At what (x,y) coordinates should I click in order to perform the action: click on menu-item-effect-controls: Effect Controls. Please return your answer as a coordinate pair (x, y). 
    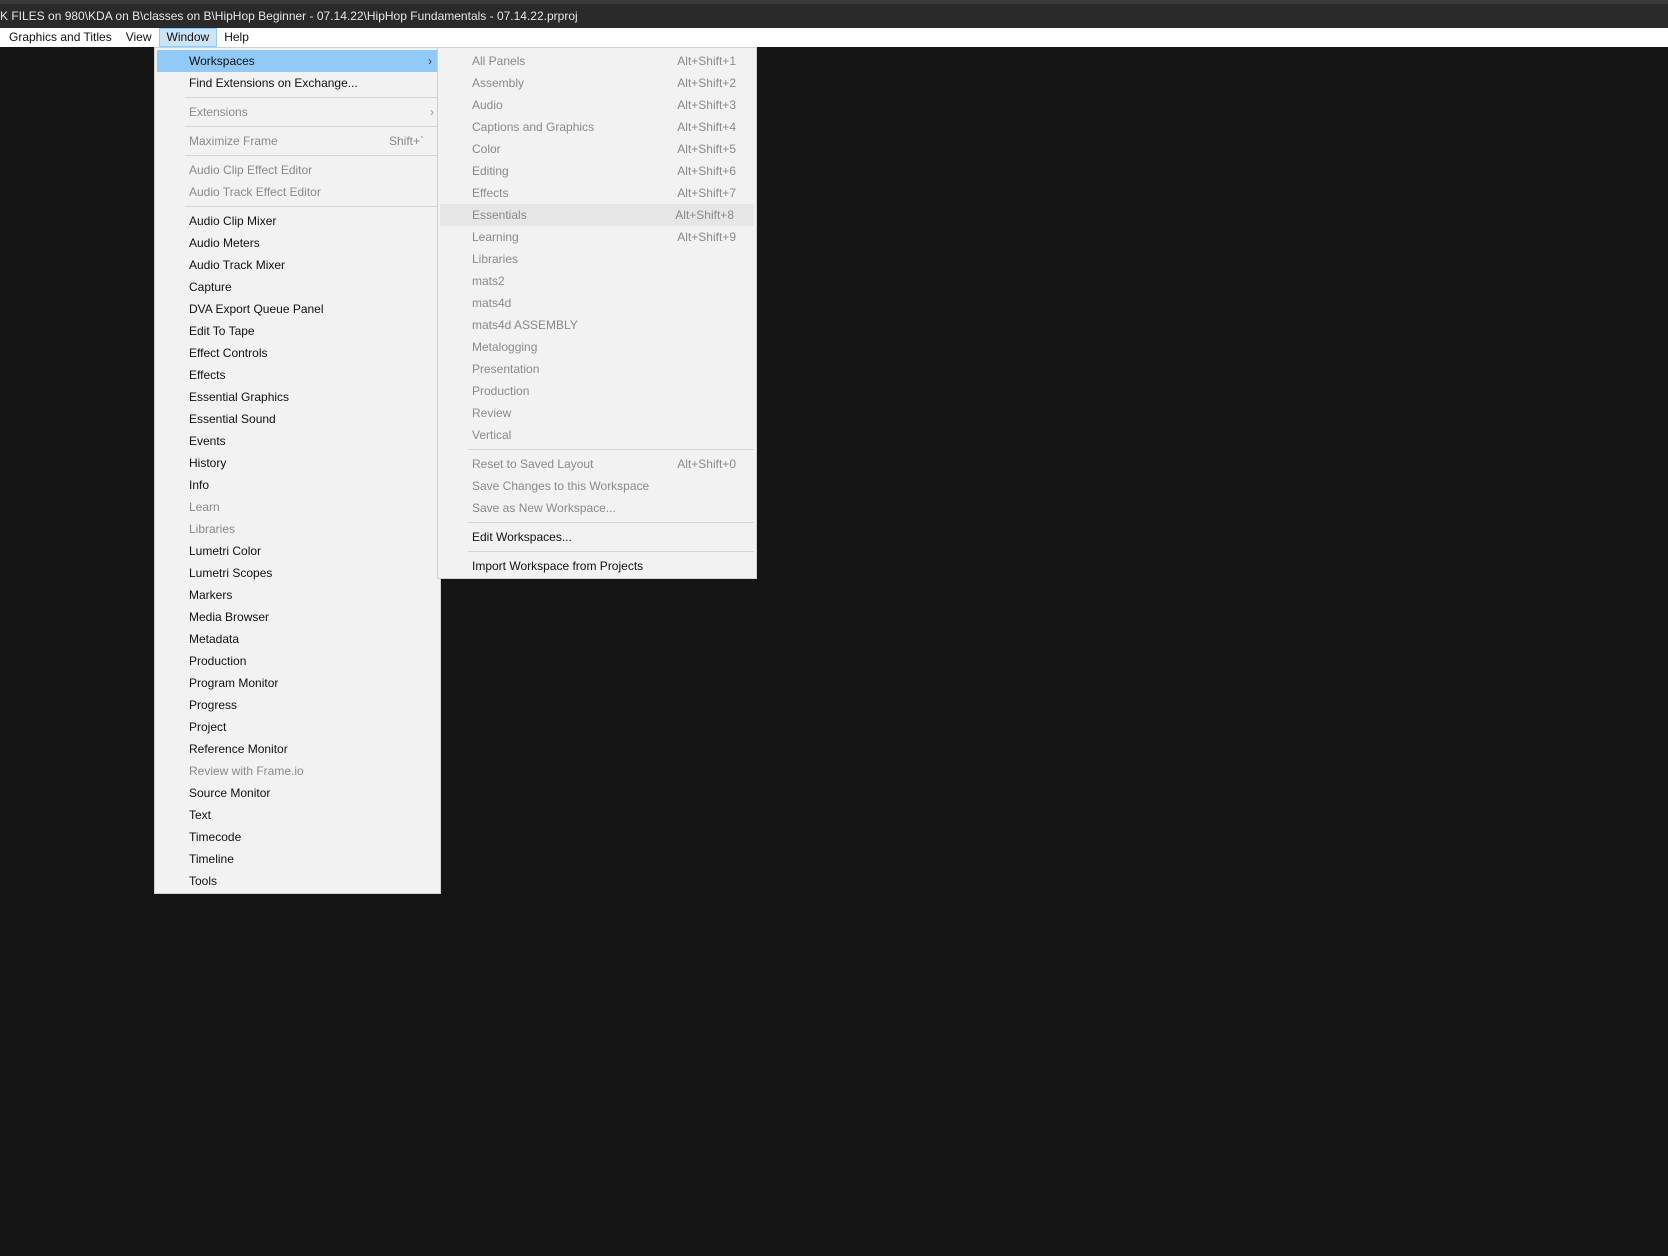
    Looking at the image, I should click on (297, 353).